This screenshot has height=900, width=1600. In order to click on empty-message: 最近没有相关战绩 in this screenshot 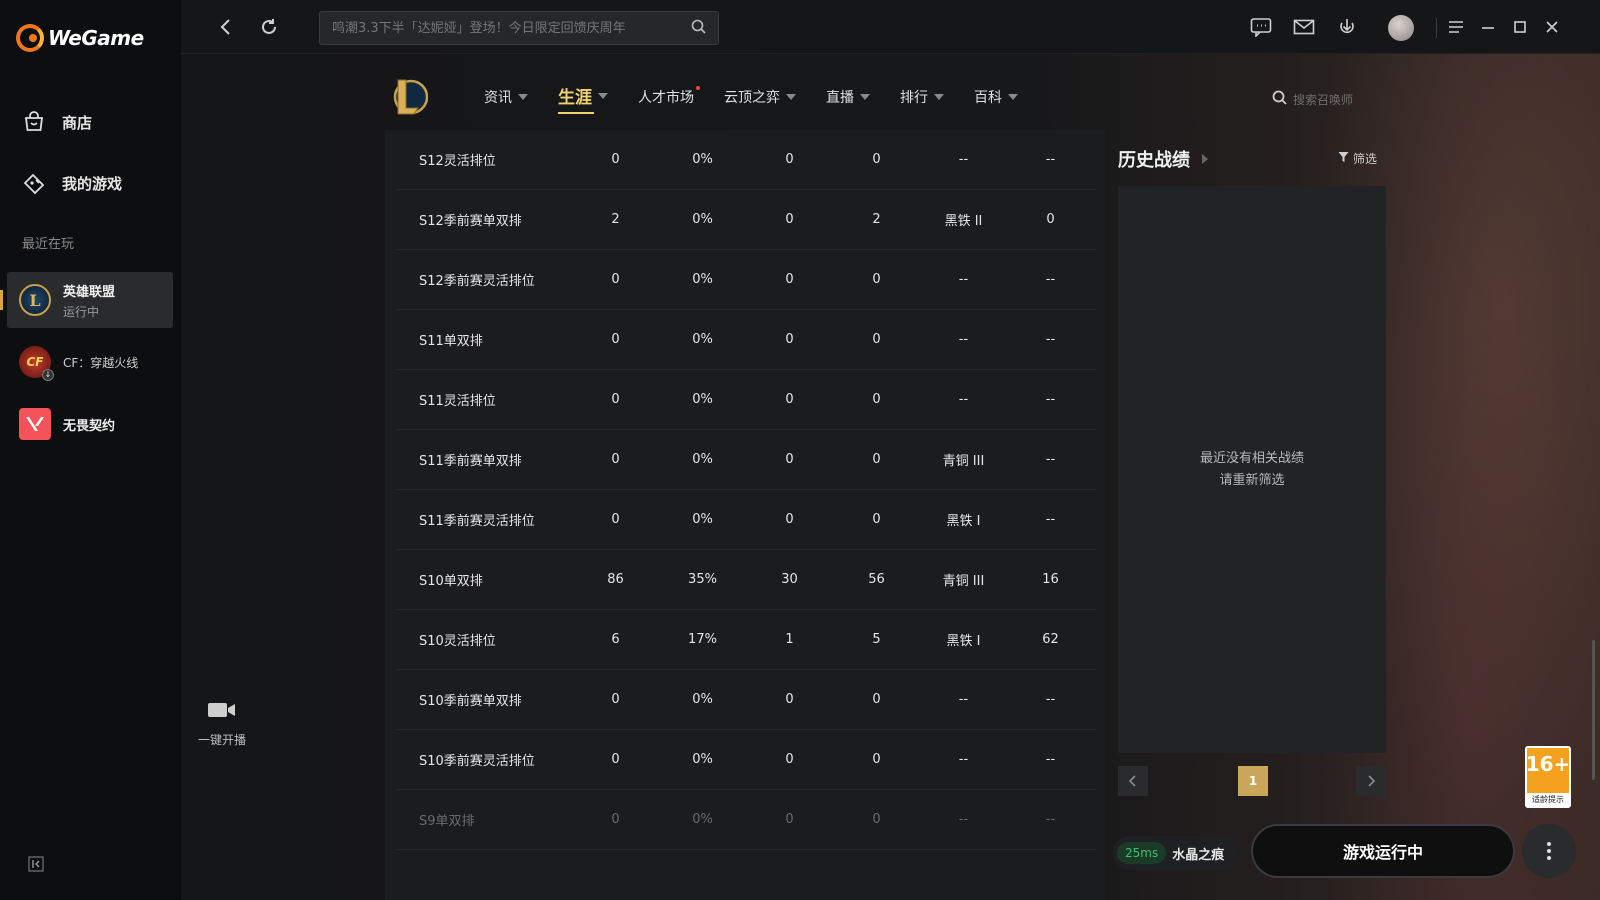, I will do `click(1251, 458)`.